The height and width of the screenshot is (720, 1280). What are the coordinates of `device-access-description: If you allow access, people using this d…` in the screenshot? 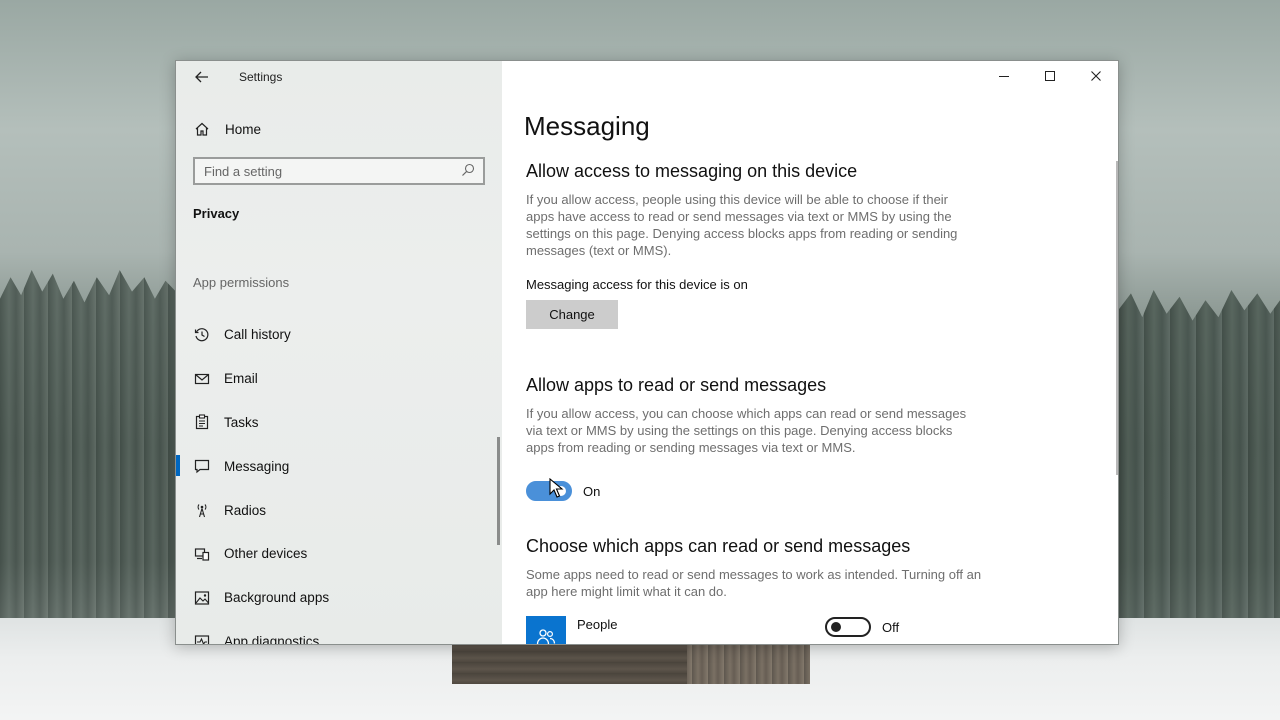 It's located at (742, 225).